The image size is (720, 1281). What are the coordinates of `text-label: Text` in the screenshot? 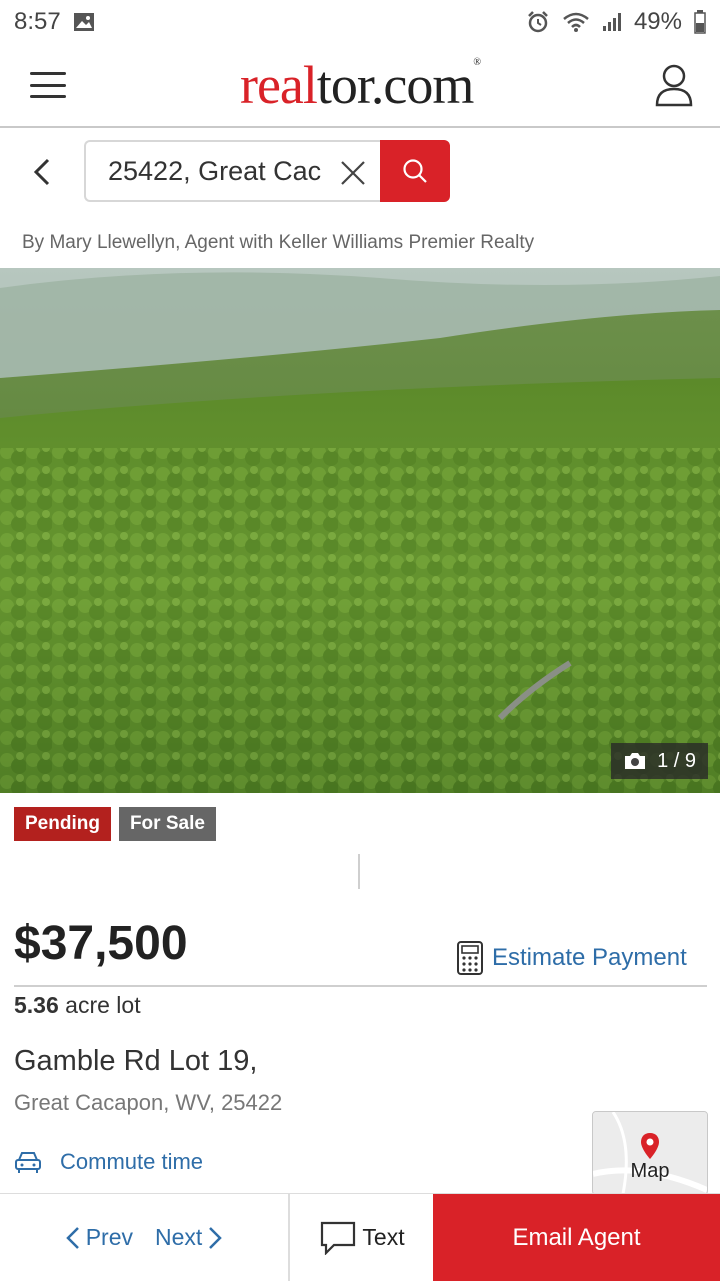 It's located at (383, 1237).